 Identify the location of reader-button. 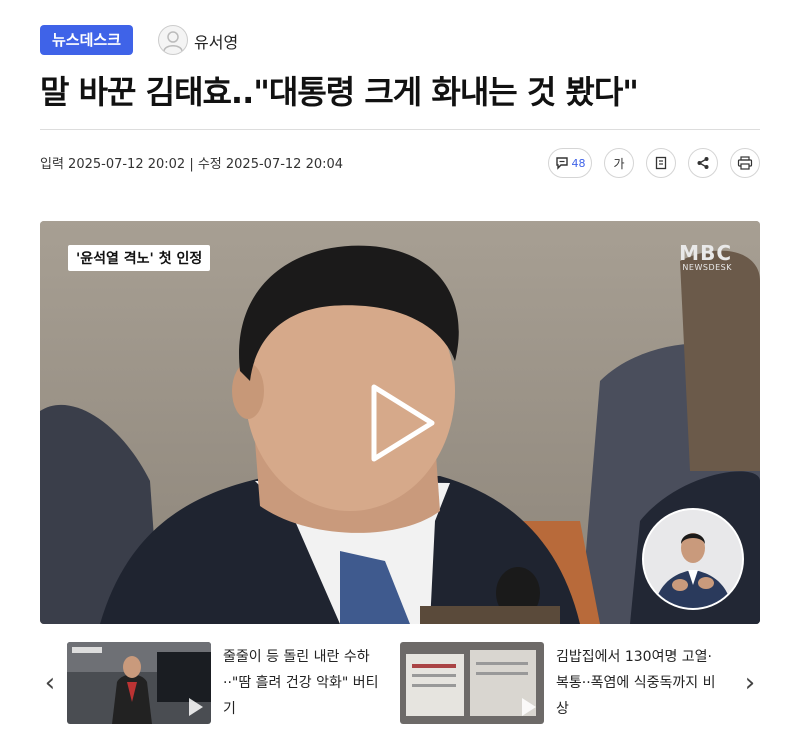
(661, 163).